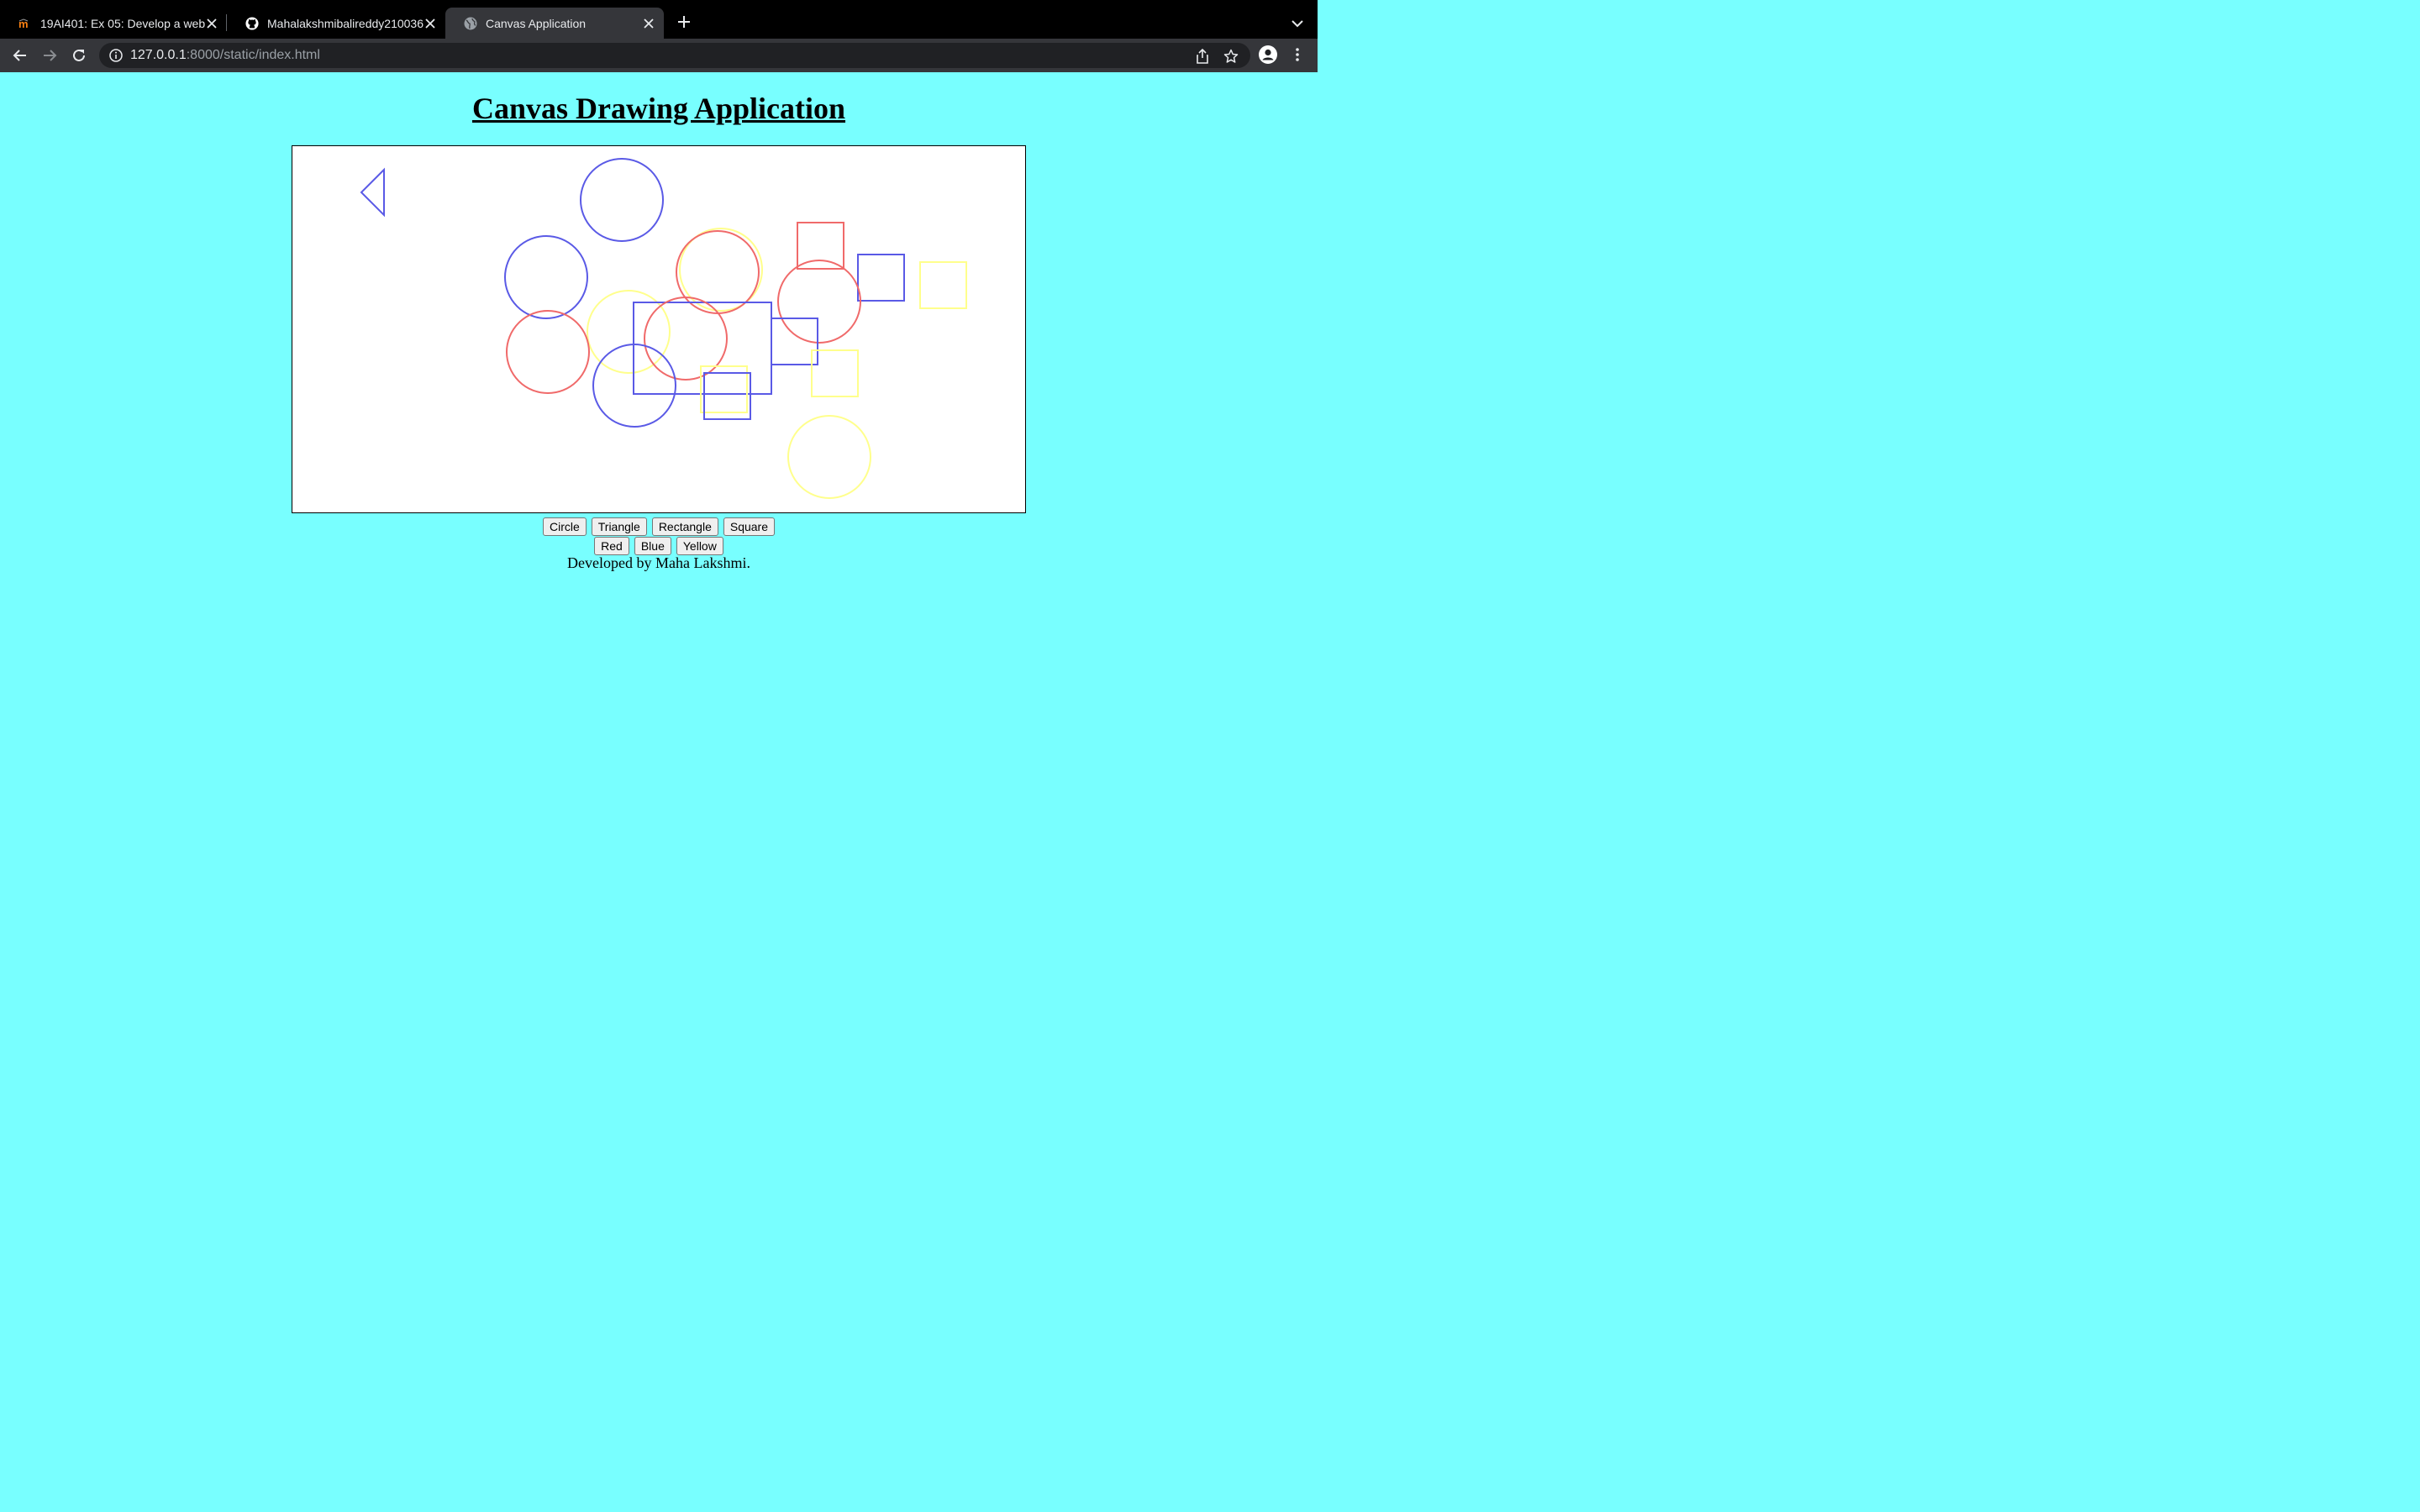  Describe the element at coordinates (372, 192) in the screenshot. I see `blue-triangle-shape` at that location.